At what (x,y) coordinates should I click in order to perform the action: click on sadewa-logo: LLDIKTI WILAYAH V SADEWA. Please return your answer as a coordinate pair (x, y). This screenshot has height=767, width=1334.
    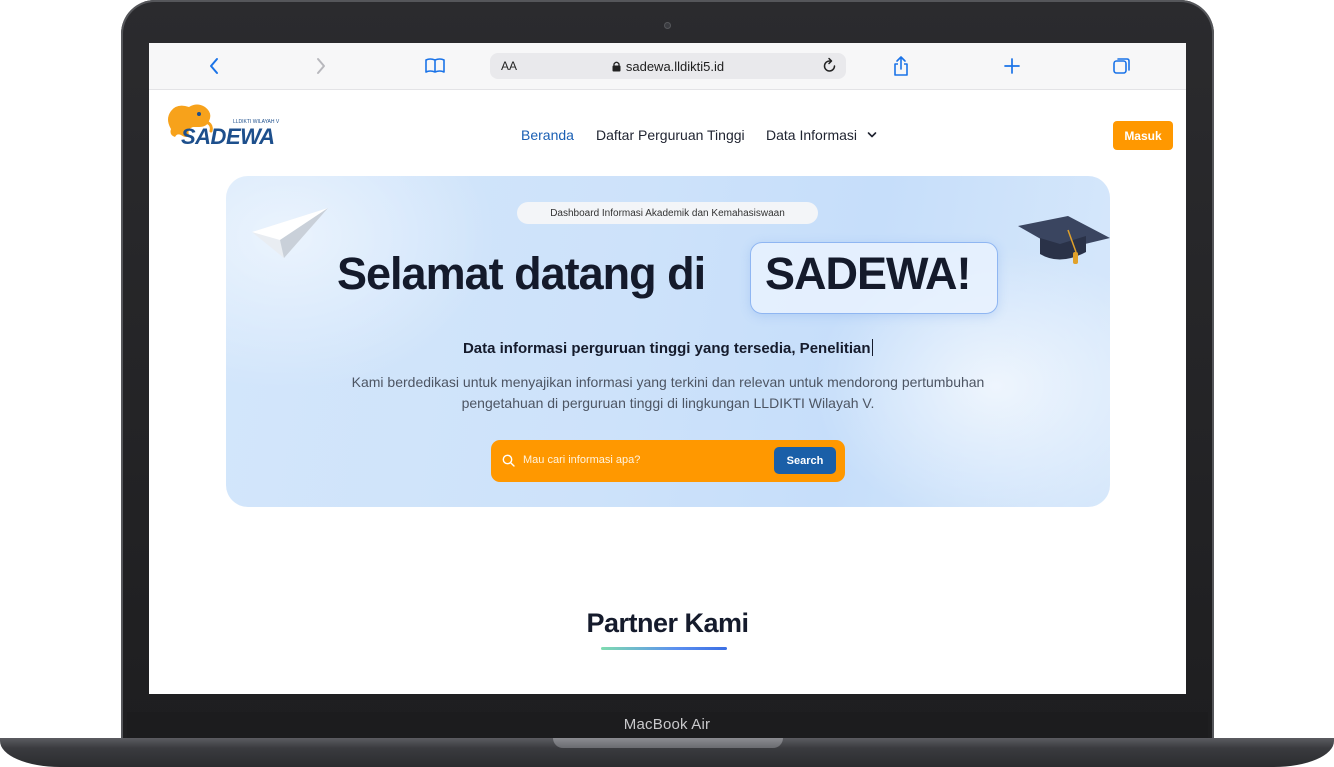
    Looking at the image, I should click on (222, 125).